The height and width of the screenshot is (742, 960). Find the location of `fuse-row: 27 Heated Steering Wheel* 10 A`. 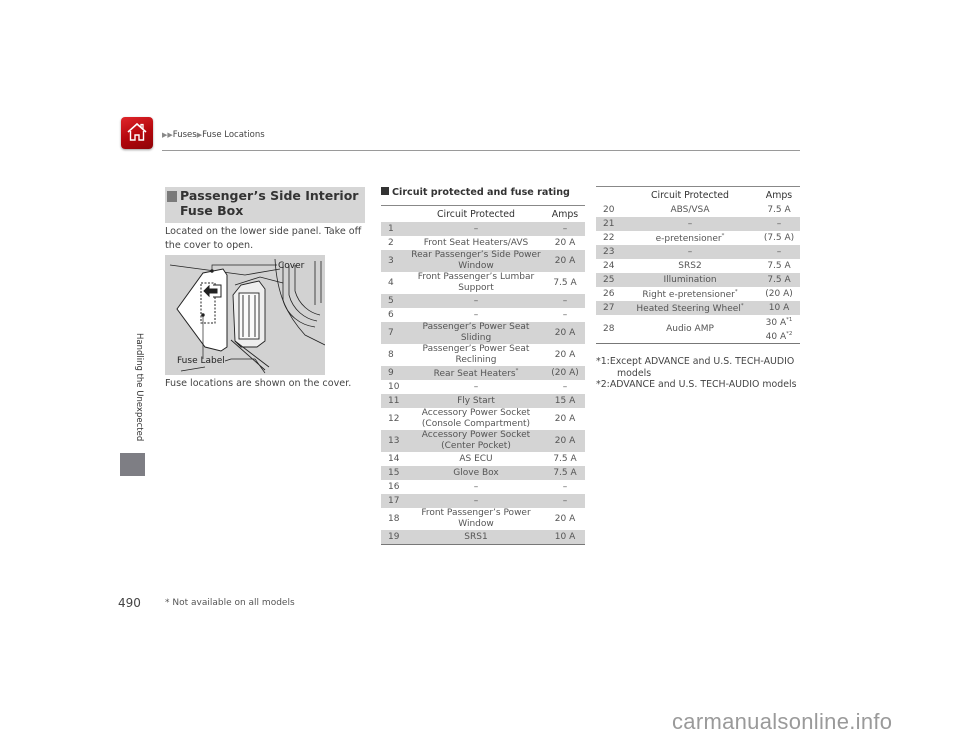

fuse-row: 27 Heated Steering Wheel* 10 A is located at coordinates (698, 308).